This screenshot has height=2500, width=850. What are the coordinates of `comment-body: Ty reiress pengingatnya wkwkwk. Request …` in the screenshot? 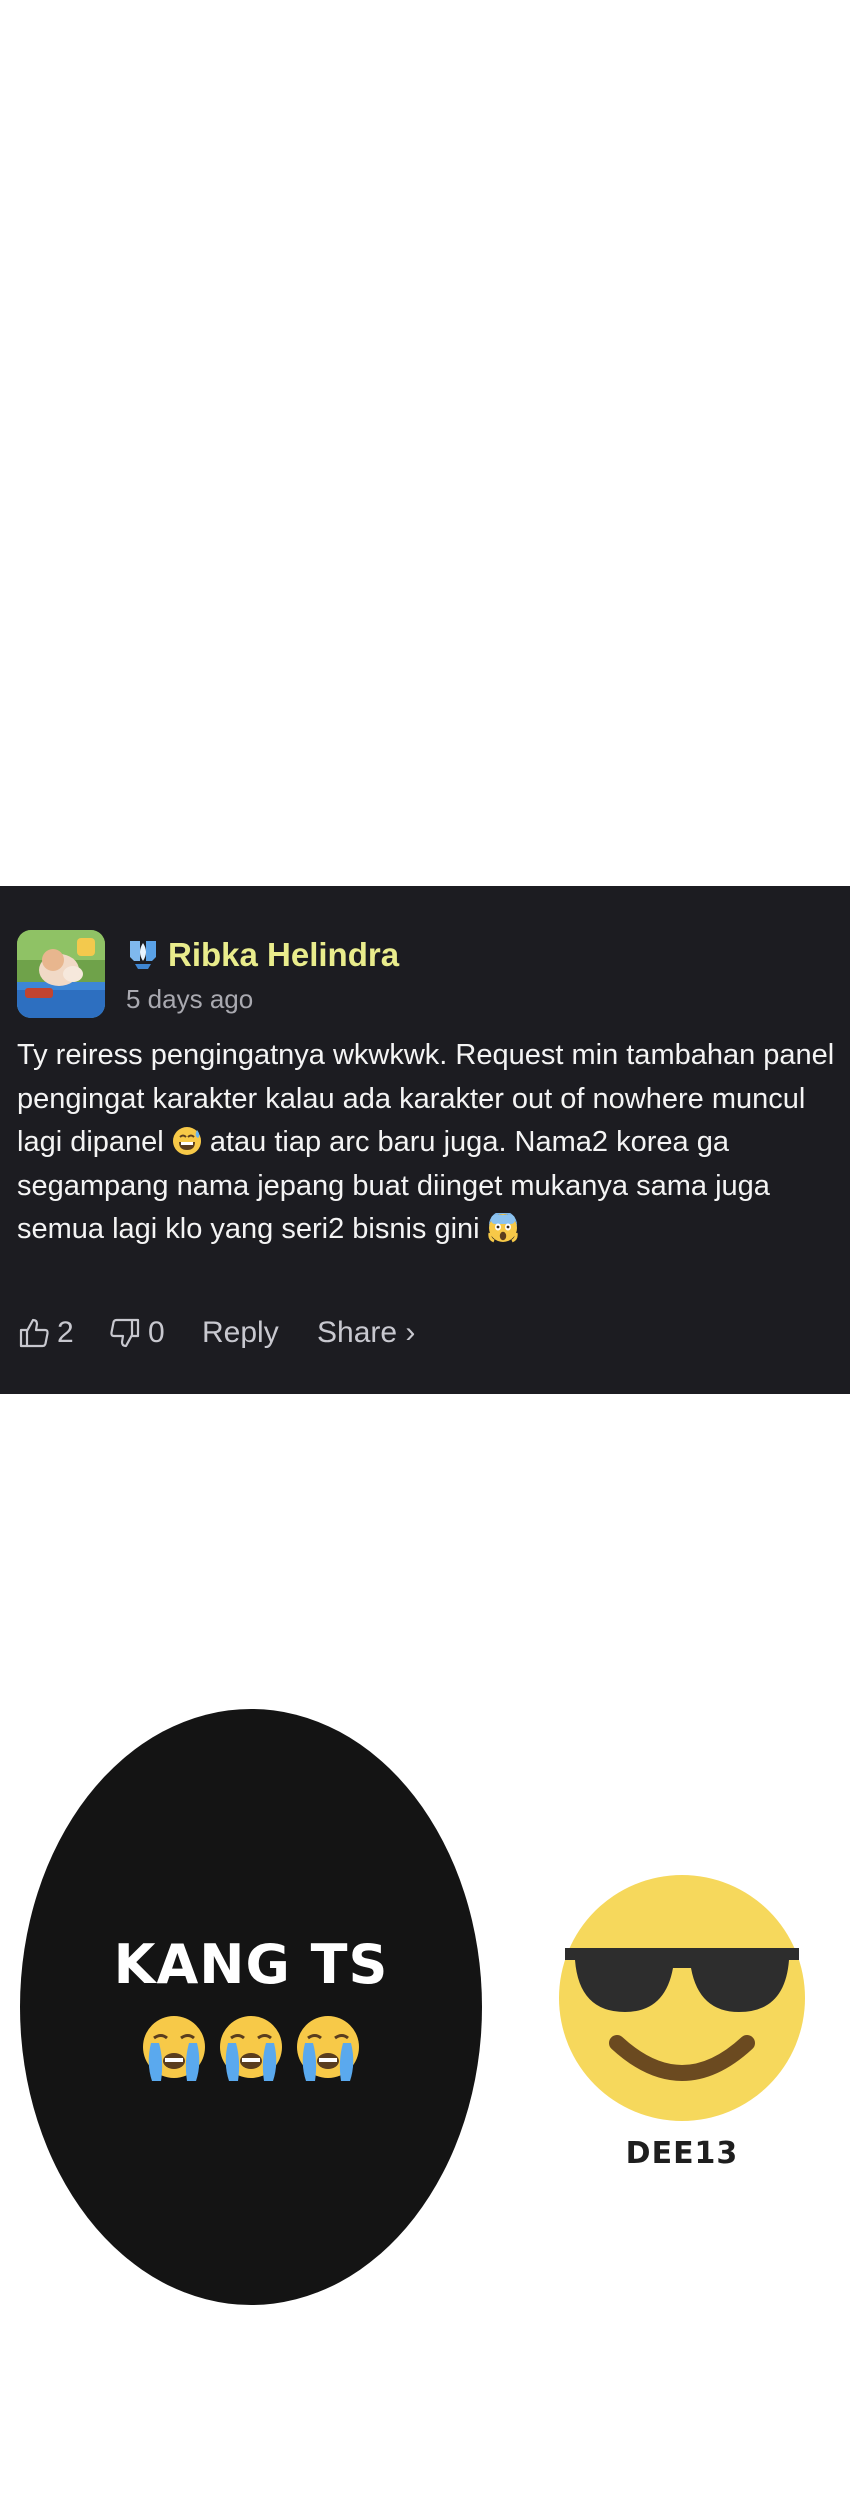 It's located at (427, 1143).